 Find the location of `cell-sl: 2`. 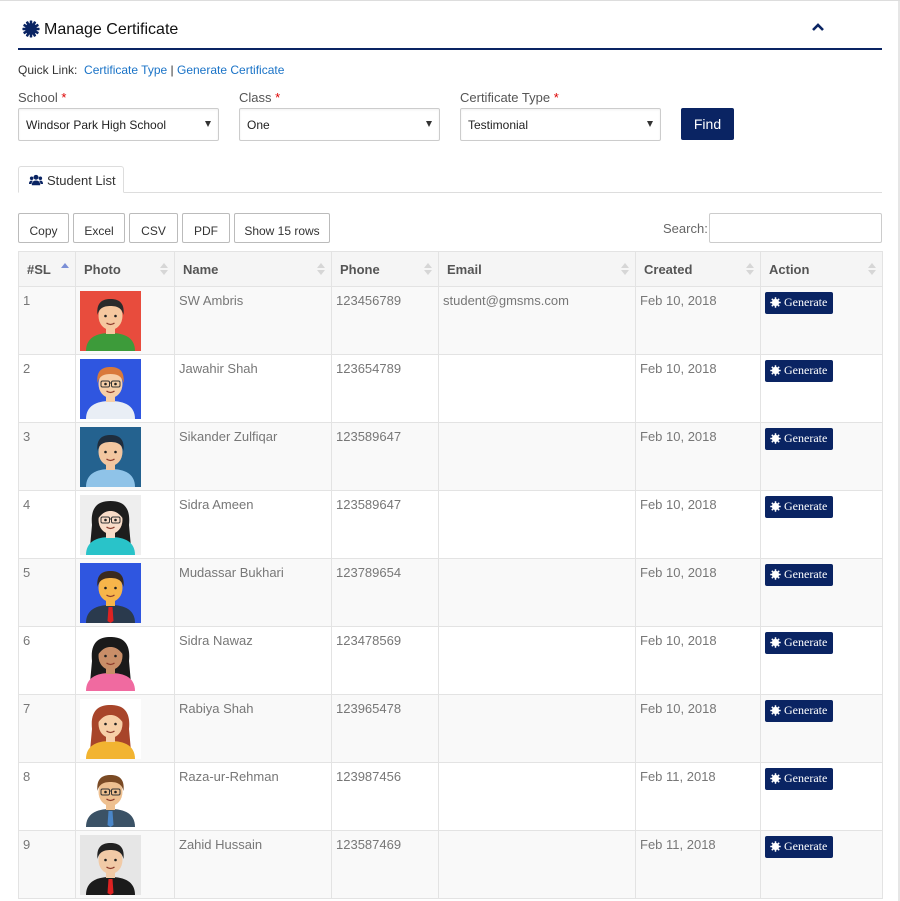

cell-sl: 2 is located at coordinates (47, 388).